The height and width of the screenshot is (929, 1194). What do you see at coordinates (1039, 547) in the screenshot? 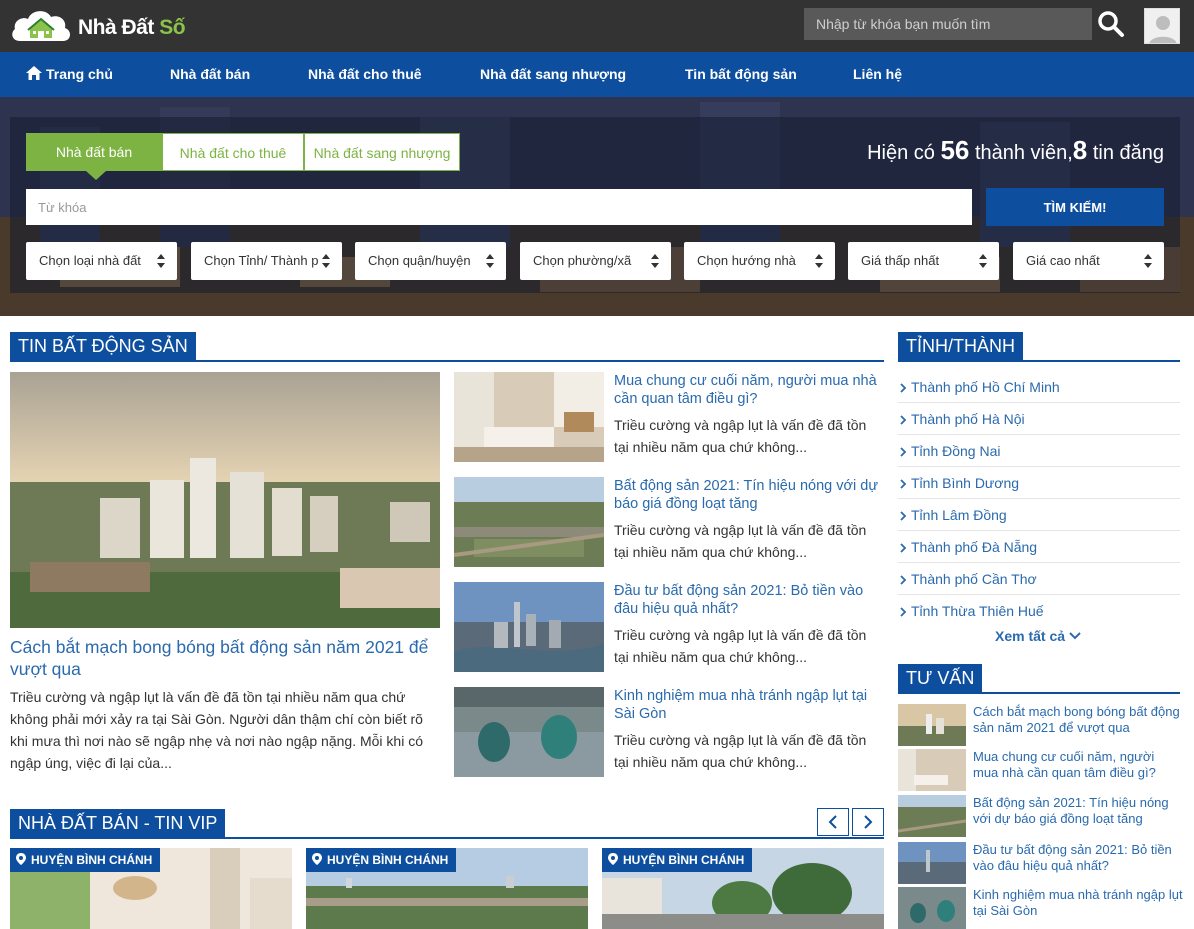
I see `province-item: Thành phố Đà Nẵng` at bounding box center [1039, 547].